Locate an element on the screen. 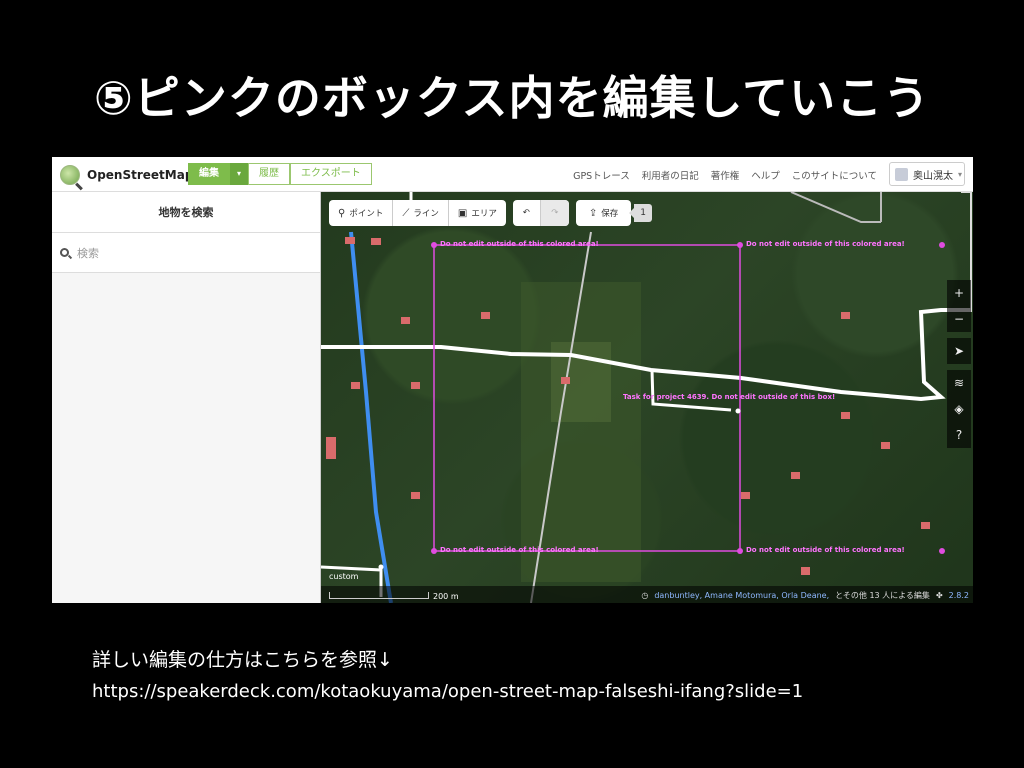 This screenshot has width=1024, height=768. avatar is located at coordinates (901, 174).